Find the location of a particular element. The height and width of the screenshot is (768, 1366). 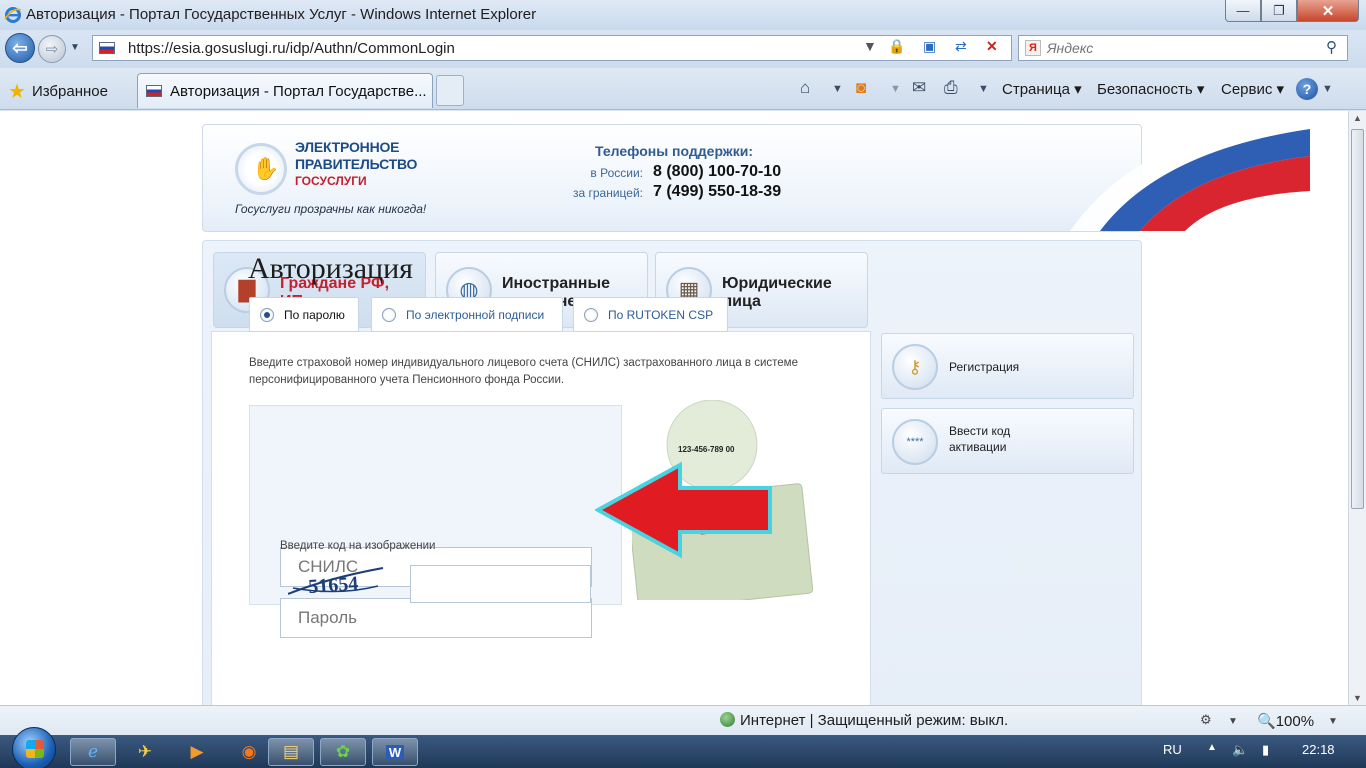

favorites-star-icon: ★ is located at coordinates (17, 92).